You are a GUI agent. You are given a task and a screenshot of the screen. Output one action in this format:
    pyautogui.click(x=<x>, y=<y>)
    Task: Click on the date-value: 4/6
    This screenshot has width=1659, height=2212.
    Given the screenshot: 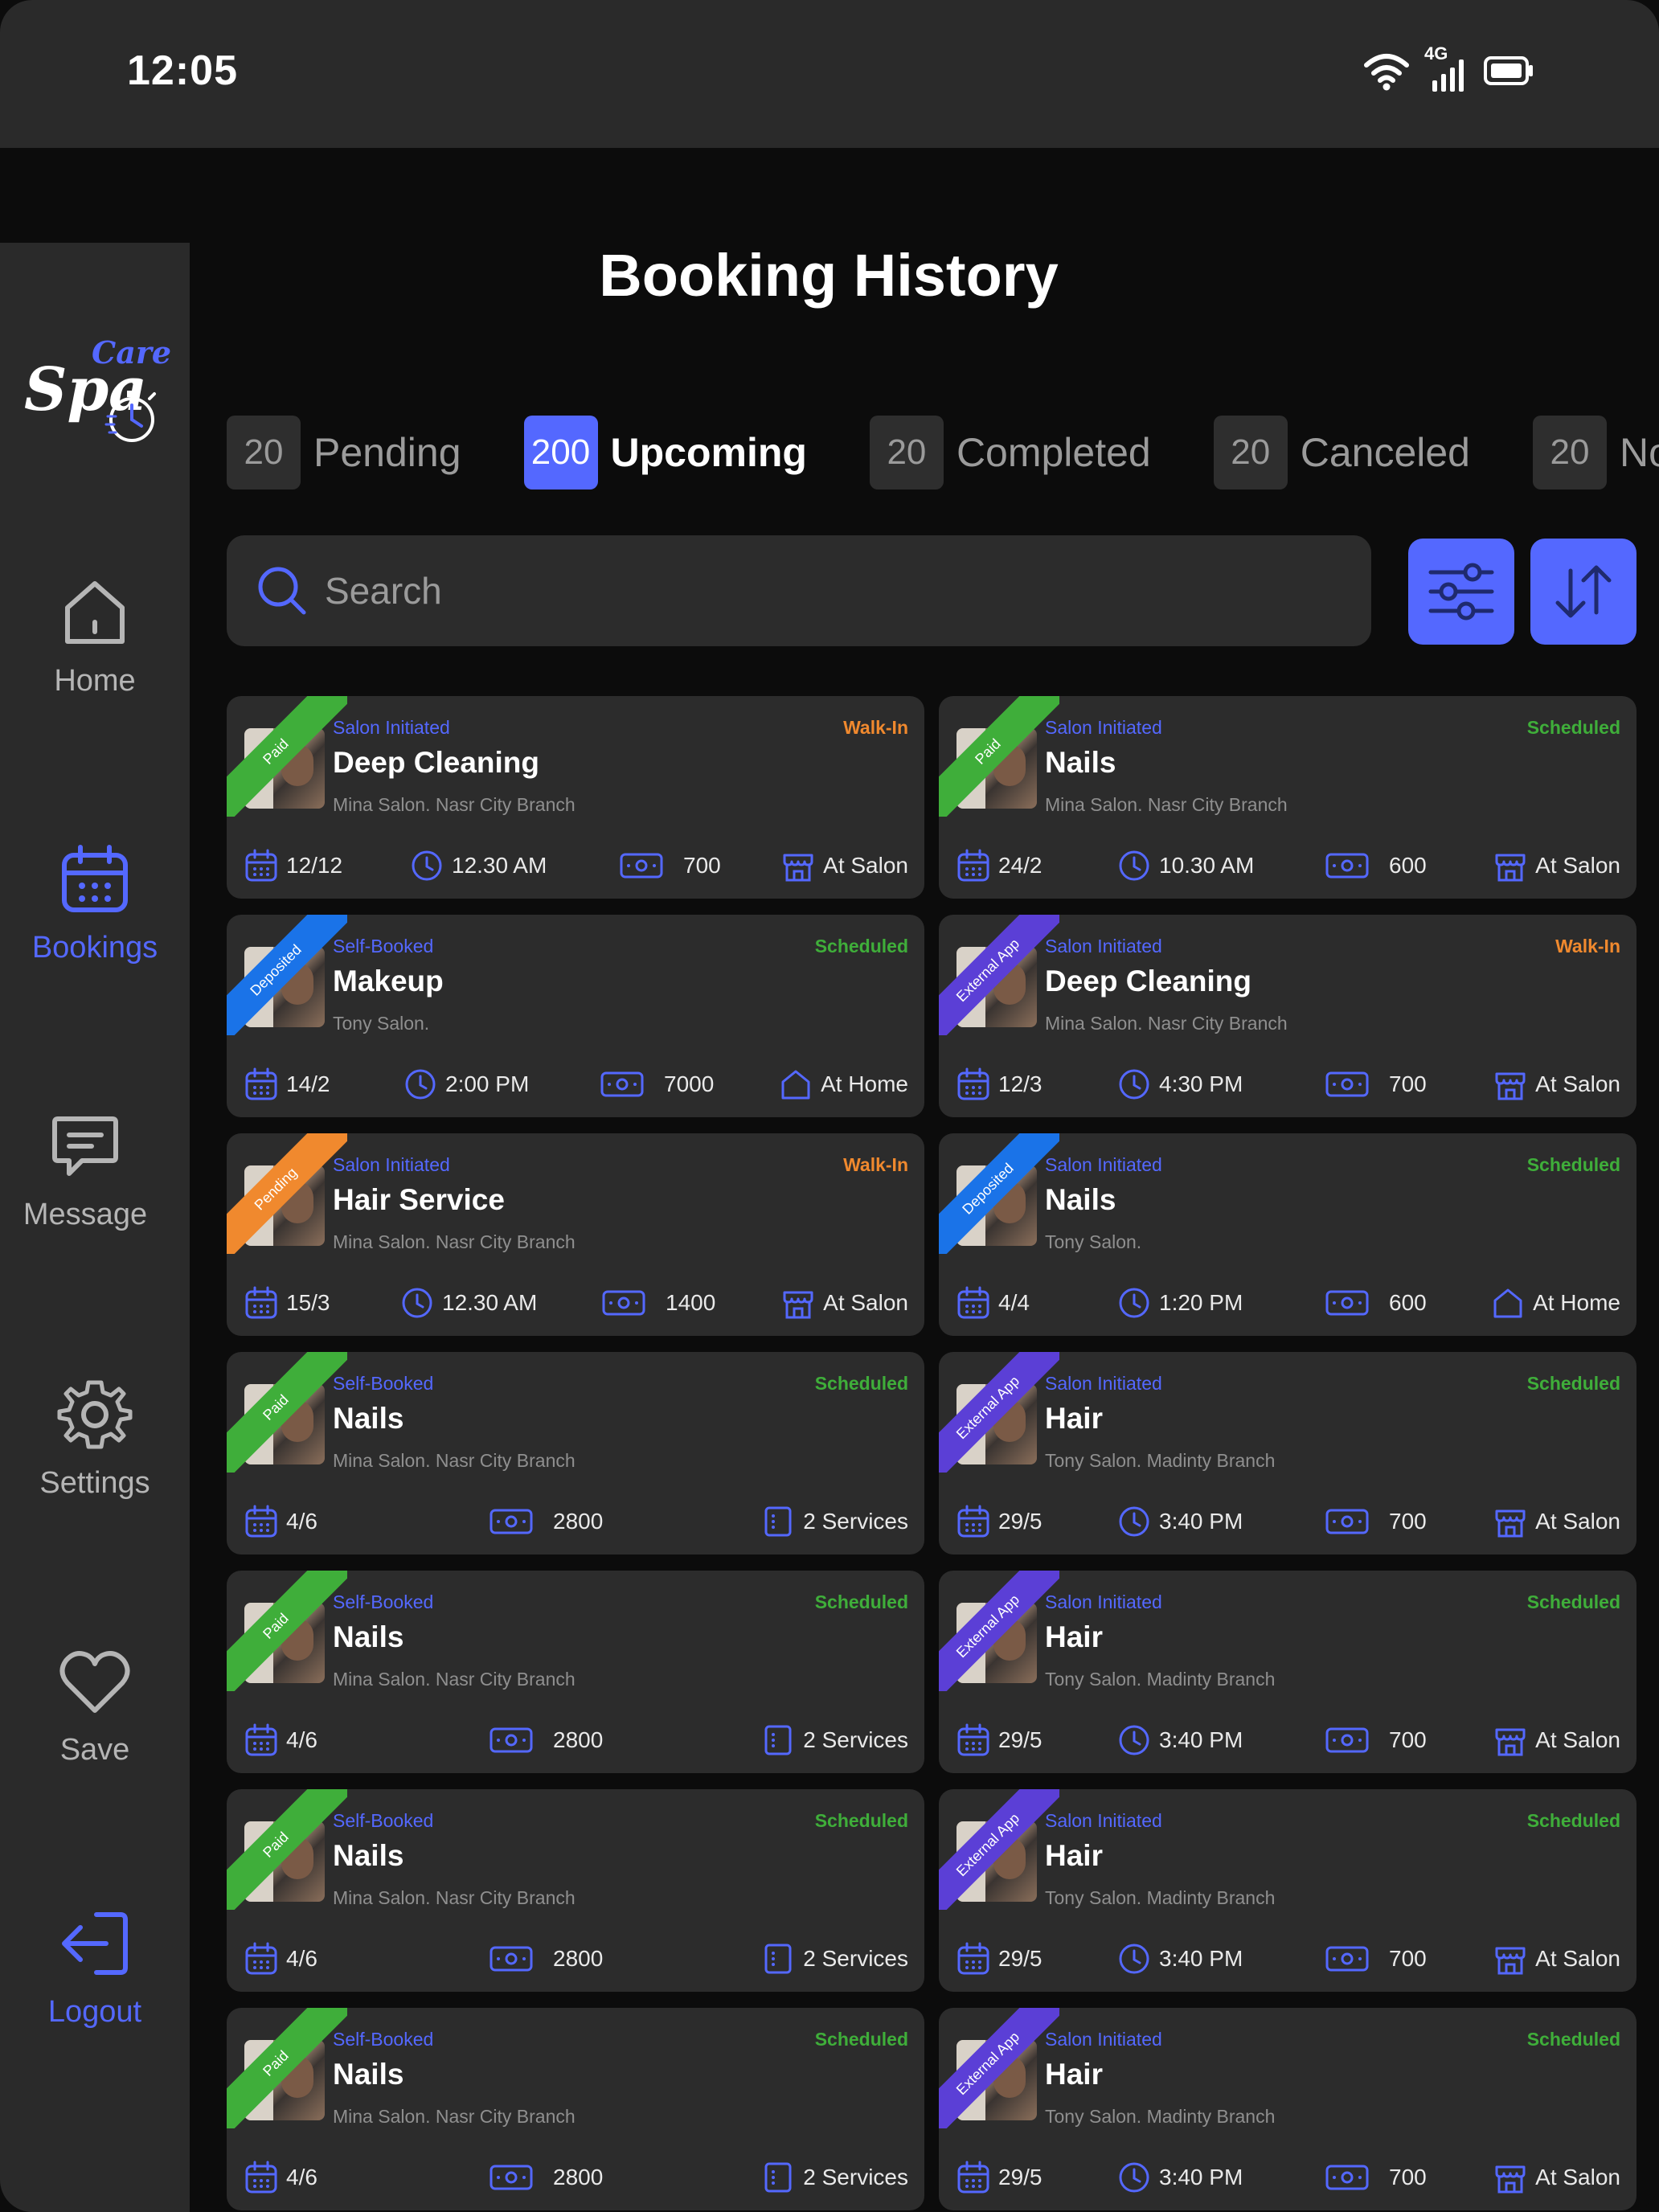 What is the action you would take?
    pyautogui.click(x=301, y=1959)
    